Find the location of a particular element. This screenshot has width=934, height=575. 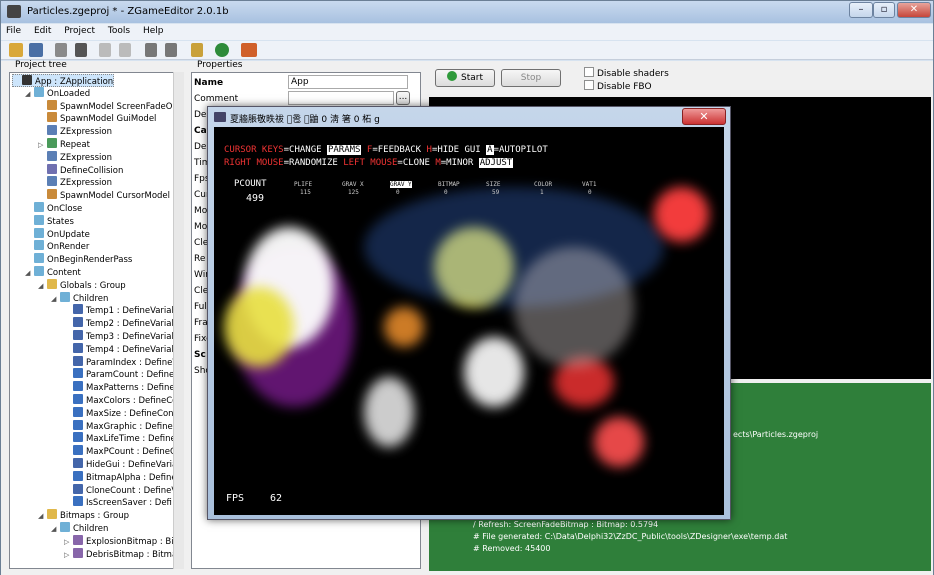

tree-node: MaxColors : DefineCo is located at coordinates (120, 400).